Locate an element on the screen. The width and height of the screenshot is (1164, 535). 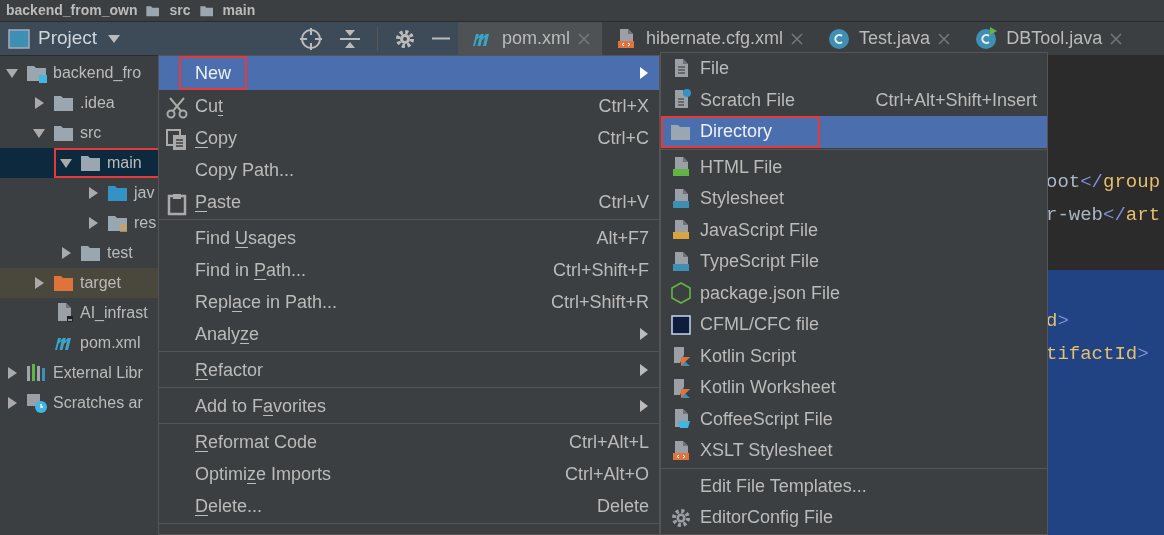
menu-item: Reformat Code Ctrl+Alt+L is located at coordinates (409, 442).